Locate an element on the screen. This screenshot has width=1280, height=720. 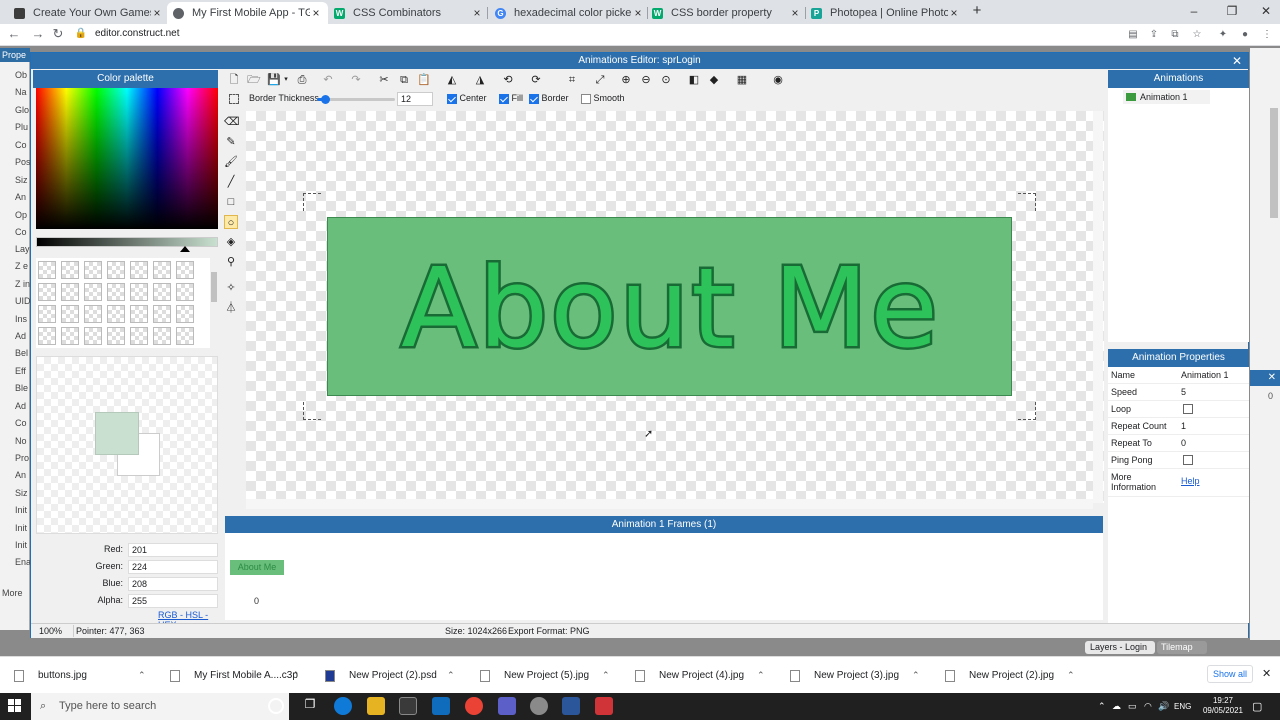
pencil-icon: ✎ is located at coordinates (231, 142).